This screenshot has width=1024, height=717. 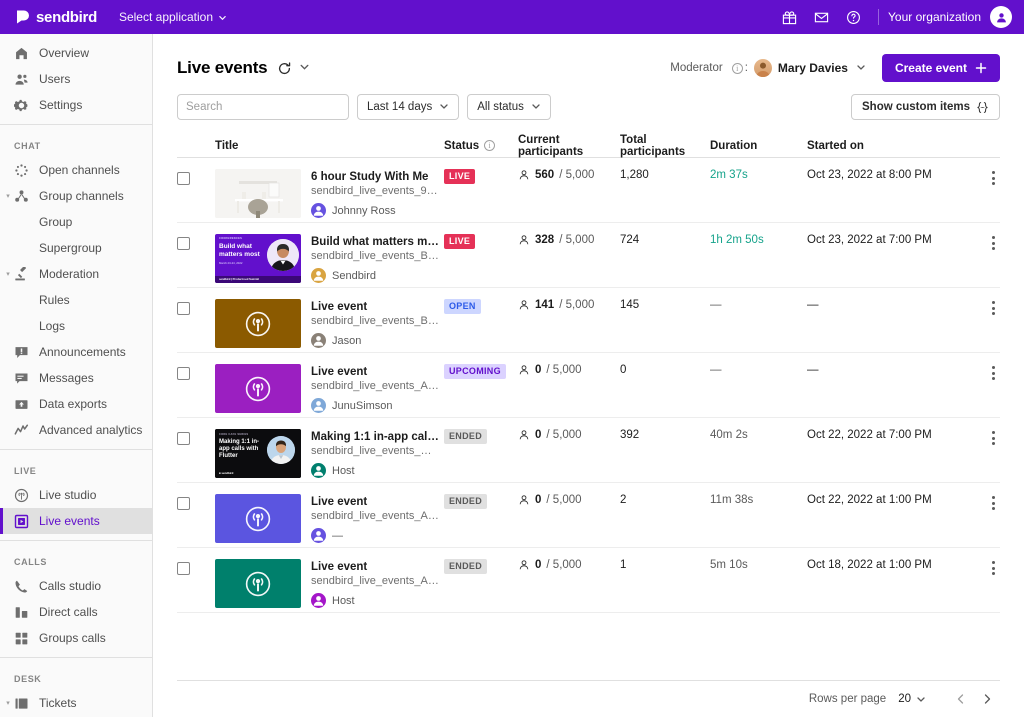 I want to click on sidebar-item-logs: Logs, so click(x=76, y=326).